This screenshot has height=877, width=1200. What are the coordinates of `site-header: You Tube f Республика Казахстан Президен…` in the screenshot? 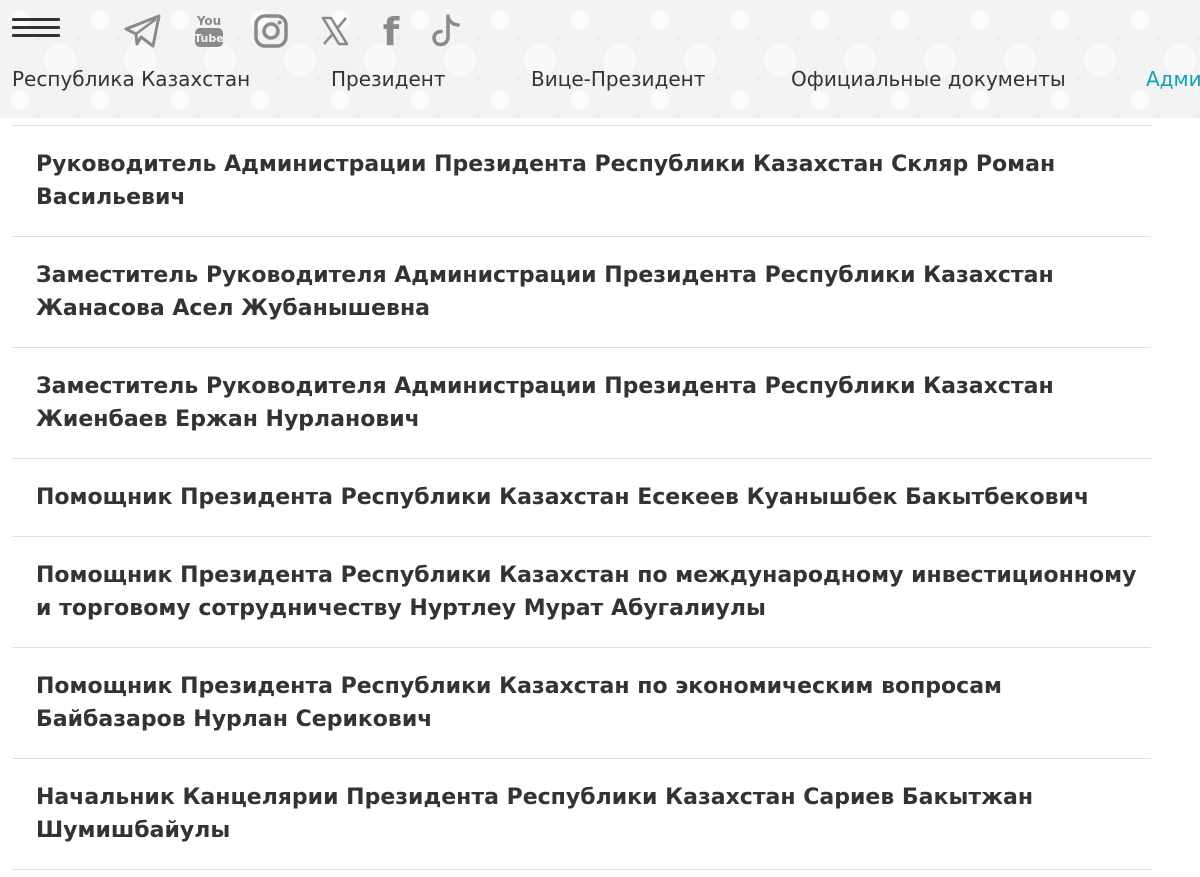 It's located at (600, 59).